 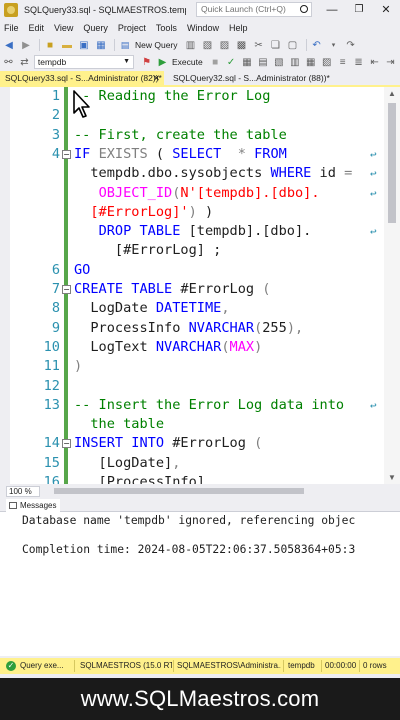 What do you see at coordinates (200, 505) in the screenshot?
I see `results-tabs: Messages` at bounding box center [200, 505].